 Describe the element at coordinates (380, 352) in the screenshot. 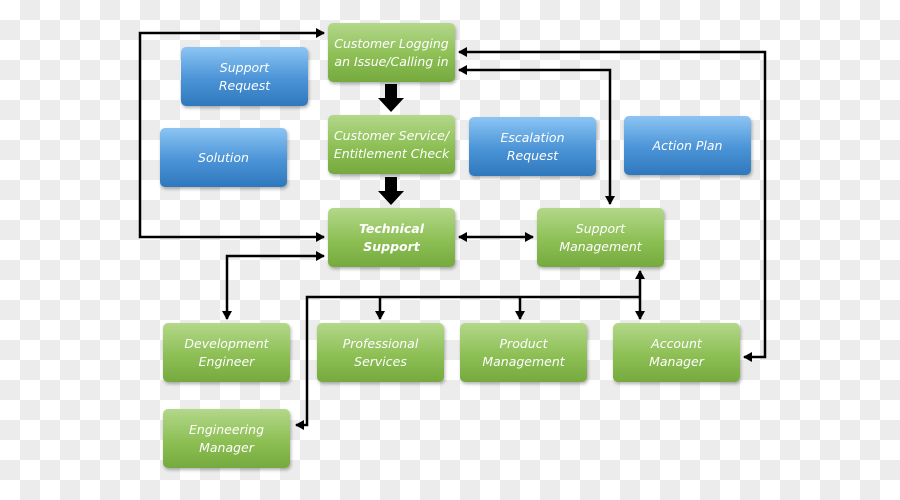

I see `node-professional-services: Professional Services` at that location.